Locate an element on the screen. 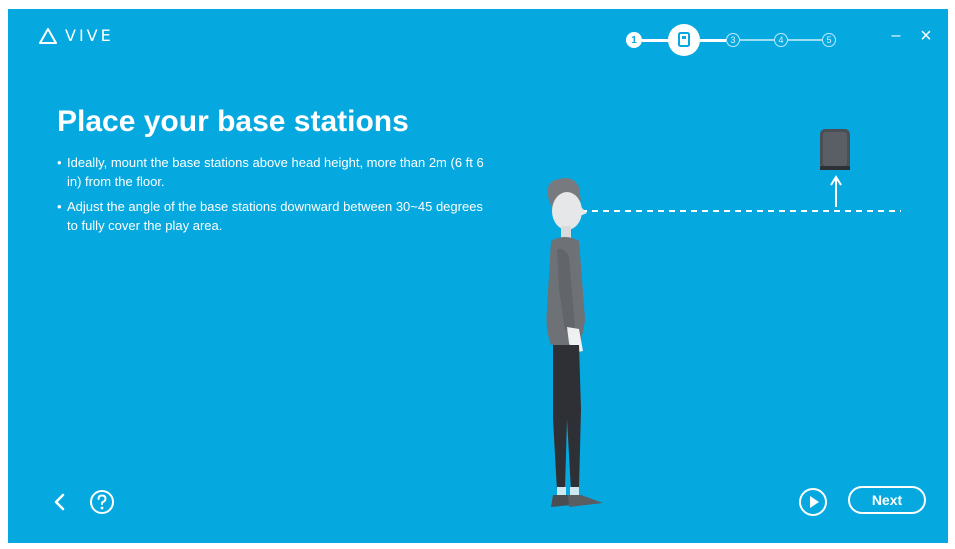 Image resolution: width=955 pixels, height=549 pixels. page-title: Place your base stations is located at coordinates (233, 121).